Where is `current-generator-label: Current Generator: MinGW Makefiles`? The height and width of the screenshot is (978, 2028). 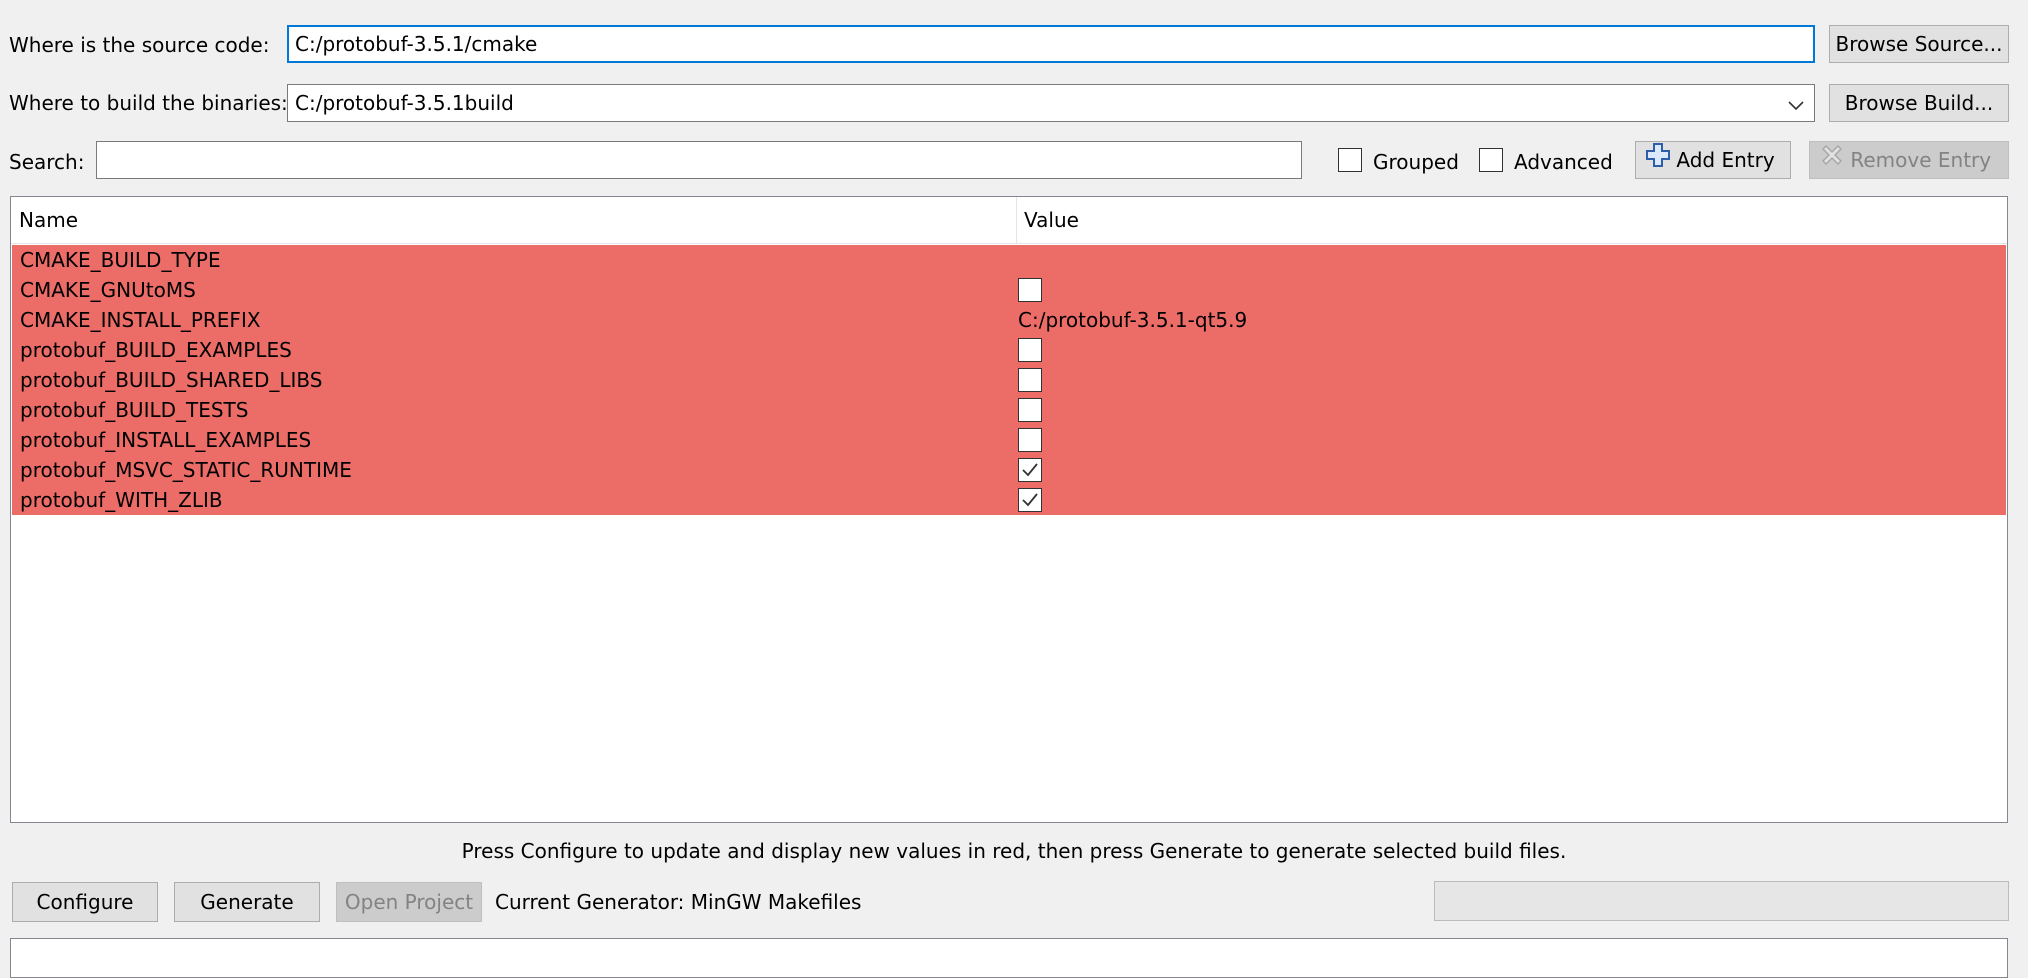
current-generator-label: Current Generator: MinGW Makefiles is located at coordinates (678, 902).